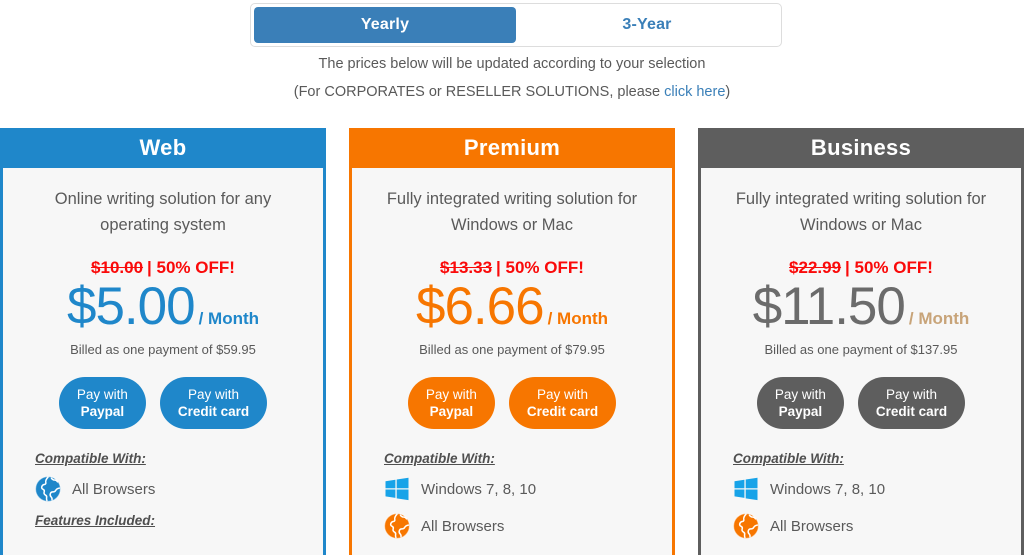  What do you see at coordinates (480, 306) in the screenshot?
I see `current-price: $6.66` at bounding box center [480, 306].